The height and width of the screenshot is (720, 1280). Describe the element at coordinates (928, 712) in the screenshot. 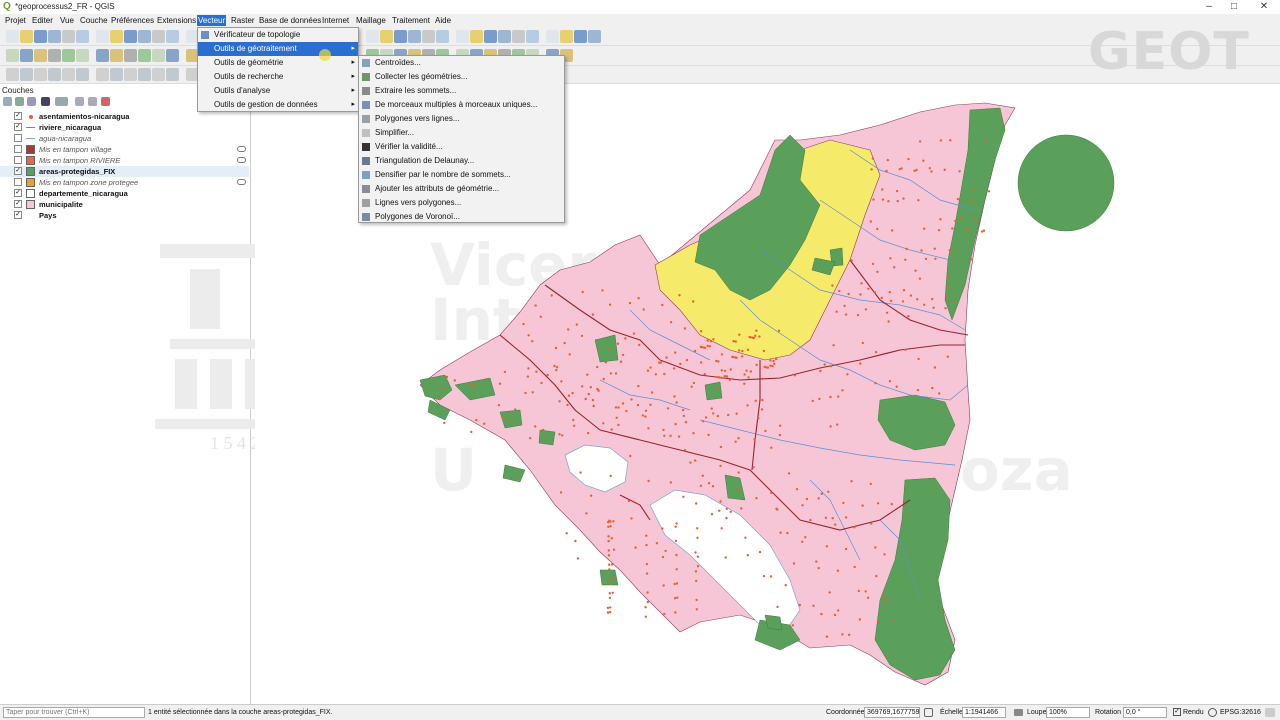

I see `toggle-extents-icon` at that location.